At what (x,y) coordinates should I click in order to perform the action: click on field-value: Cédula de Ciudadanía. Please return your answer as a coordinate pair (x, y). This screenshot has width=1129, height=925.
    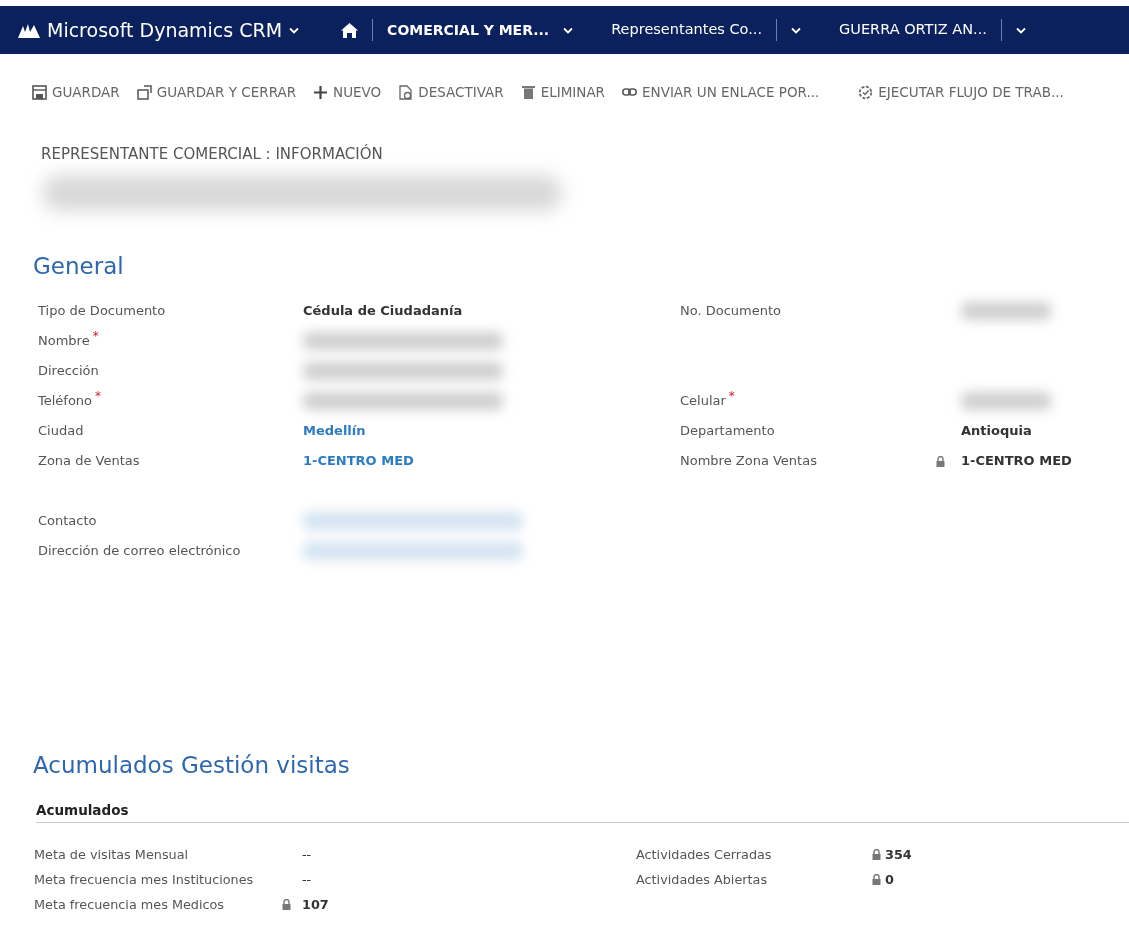
    Looking at the image, I should click on (383, 311).